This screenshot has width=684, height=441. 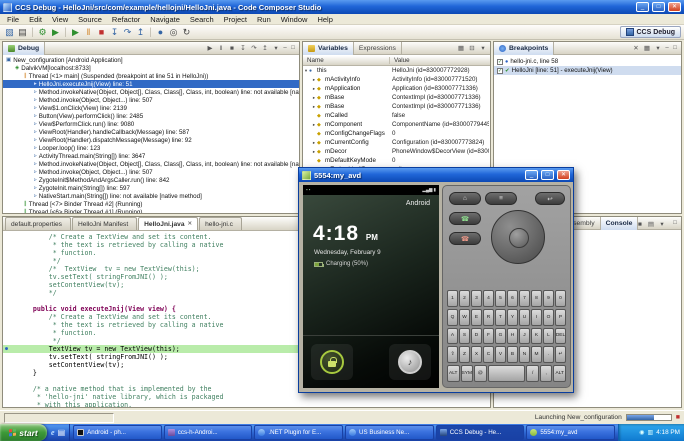 I want to click on maximize-button: □, so click(x=658, y=7).